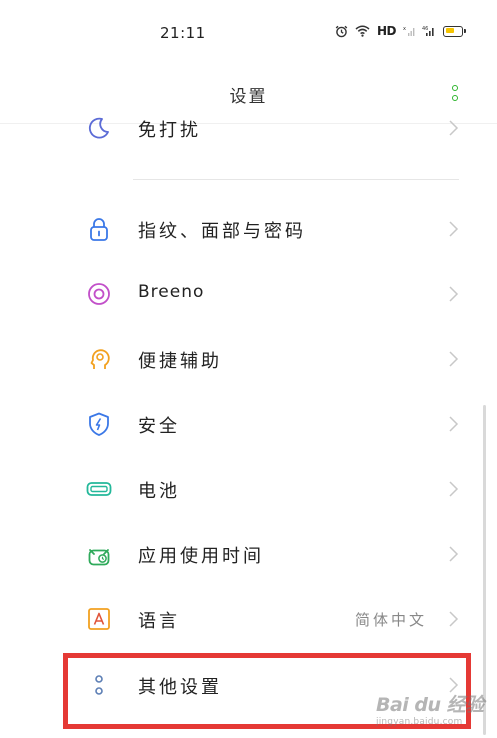  I want to click on baidu-watermark: Bai du 经验 jingyan.baidu.com, so click(432, 708).